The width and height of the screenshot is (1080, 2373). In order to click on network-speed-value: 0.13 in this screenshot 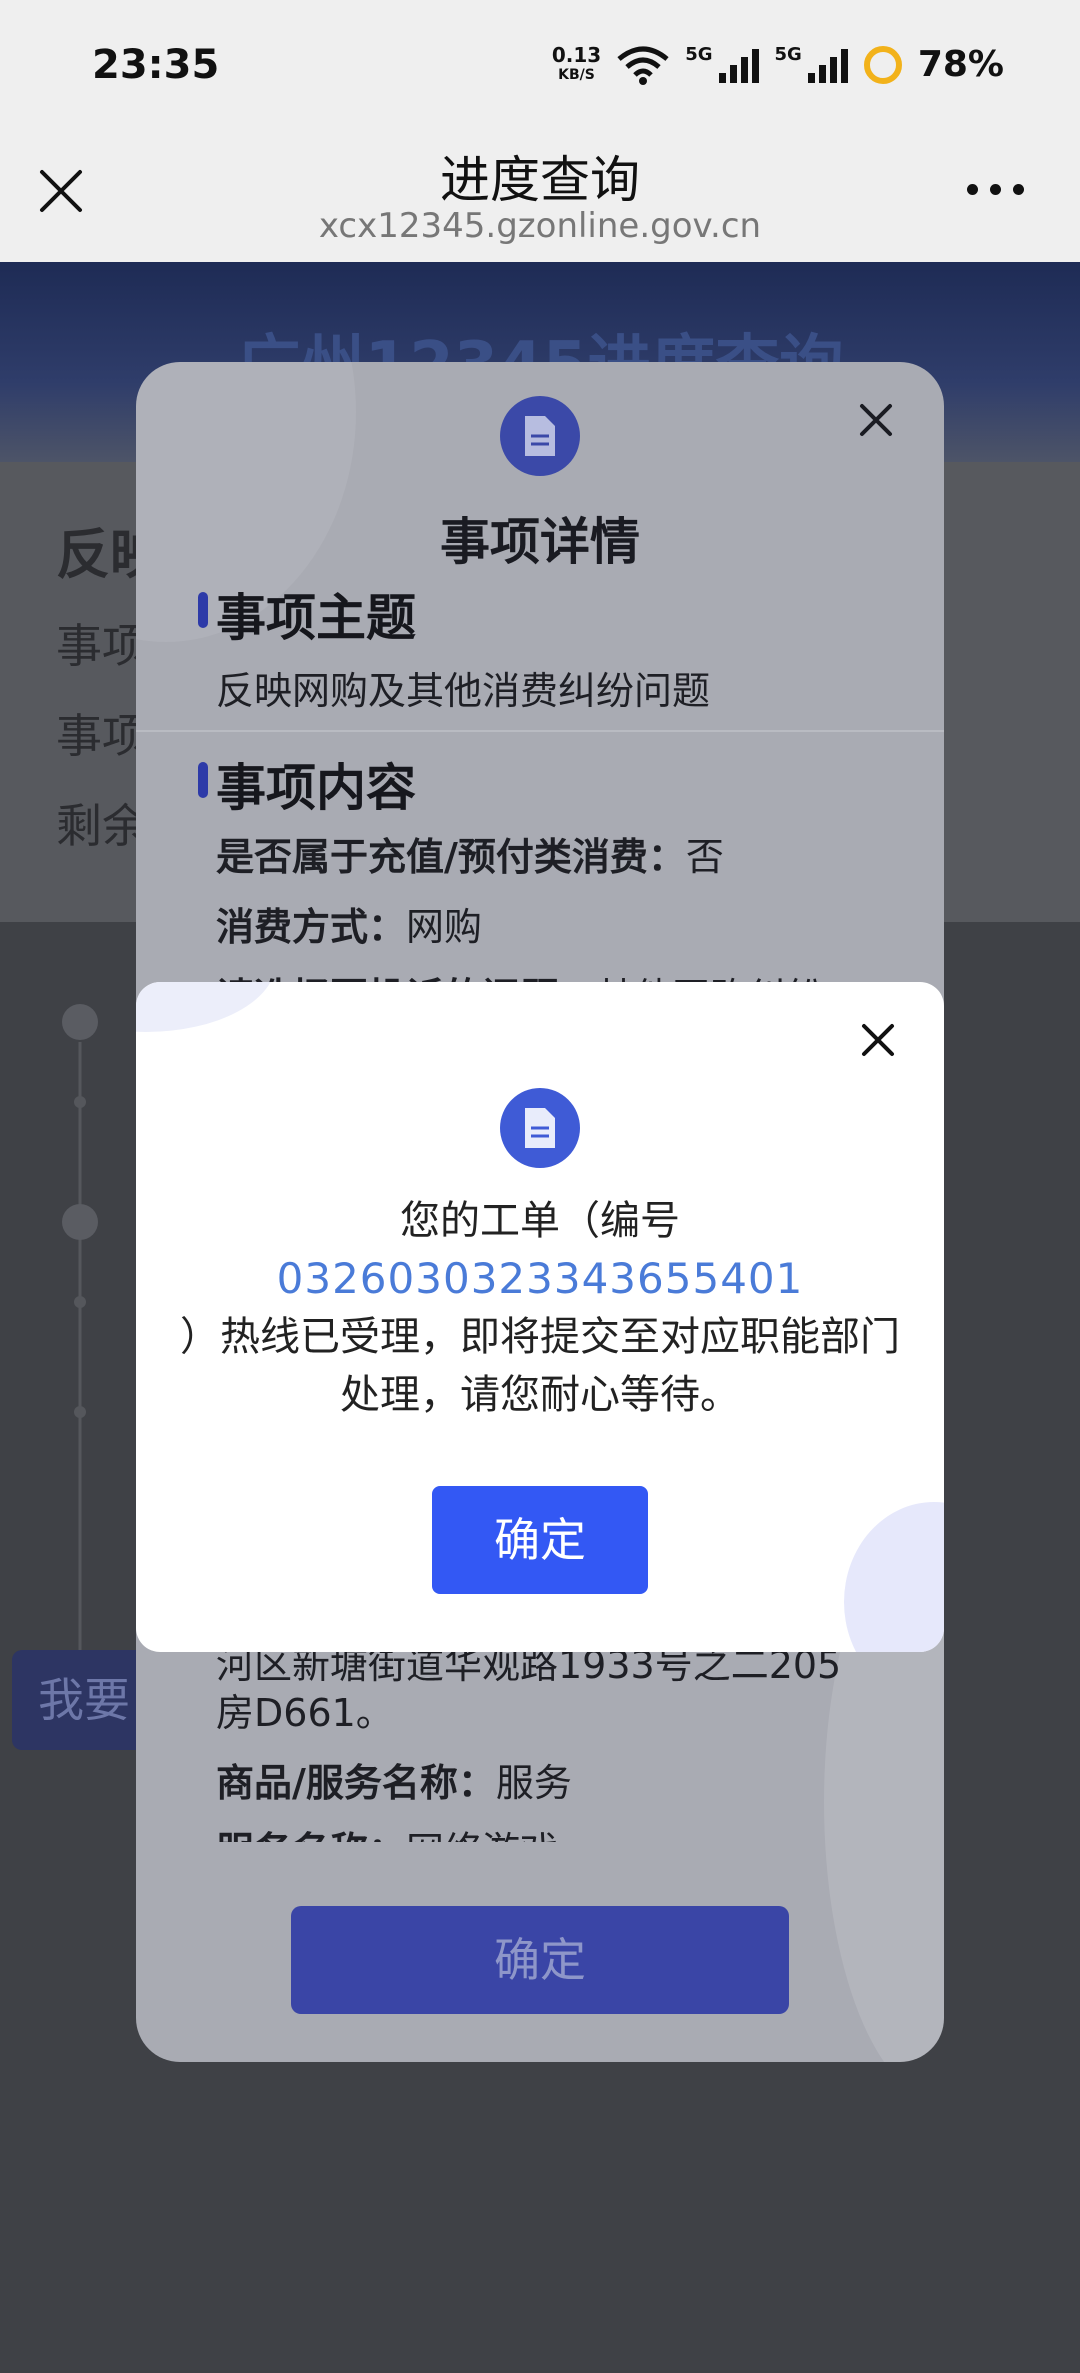, I will do `click(576, 54)`.